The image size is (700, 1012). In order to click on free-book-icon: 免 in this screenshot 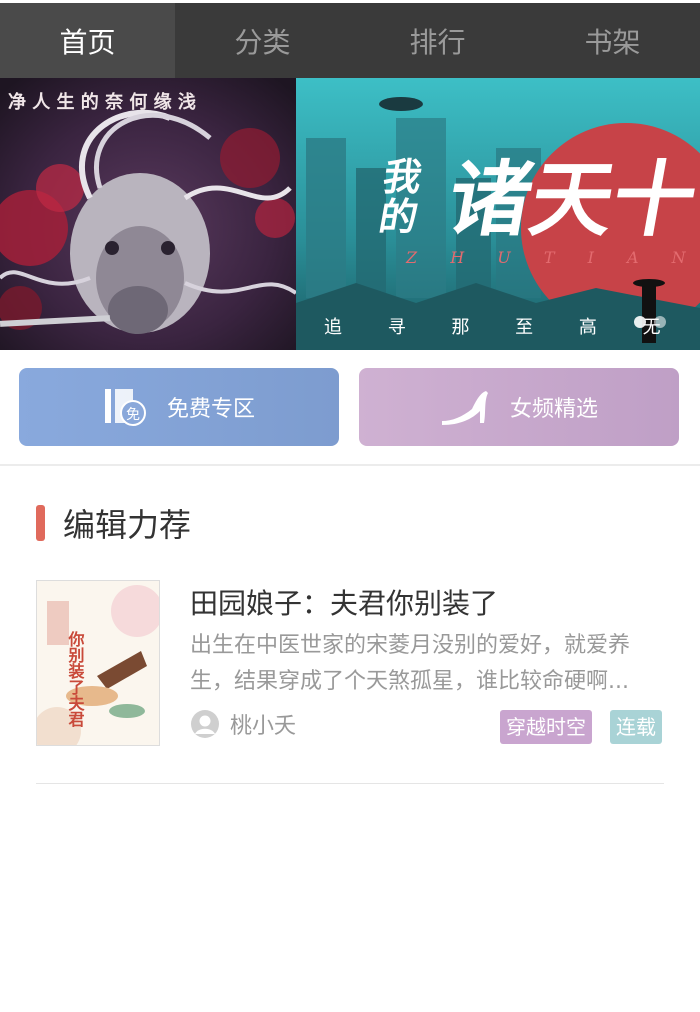, I will do `click(126, 407)`.